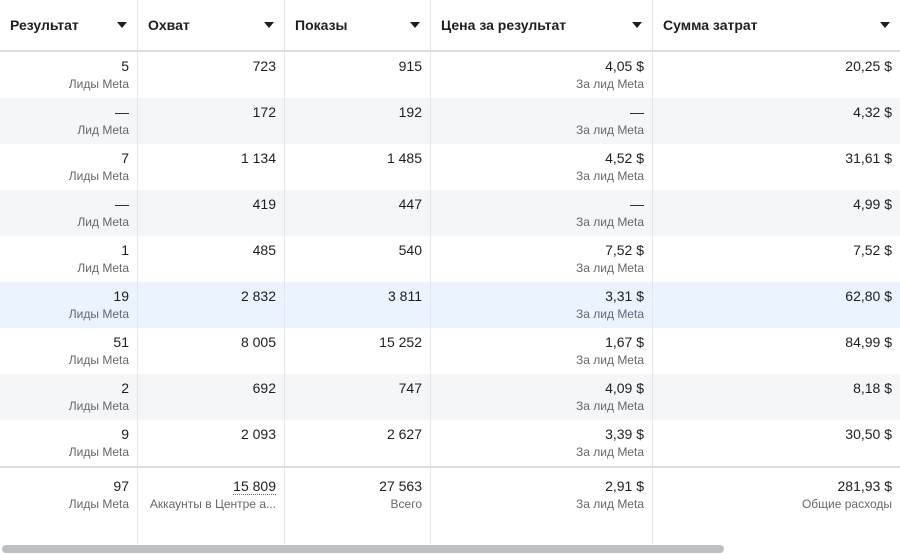 This screenshot has width=900, height=554. What do you see at coordinates (69, 351) in the screenshot?
I see `result-cell: 51 Лиды Meta` at bounding box center [69, 351].